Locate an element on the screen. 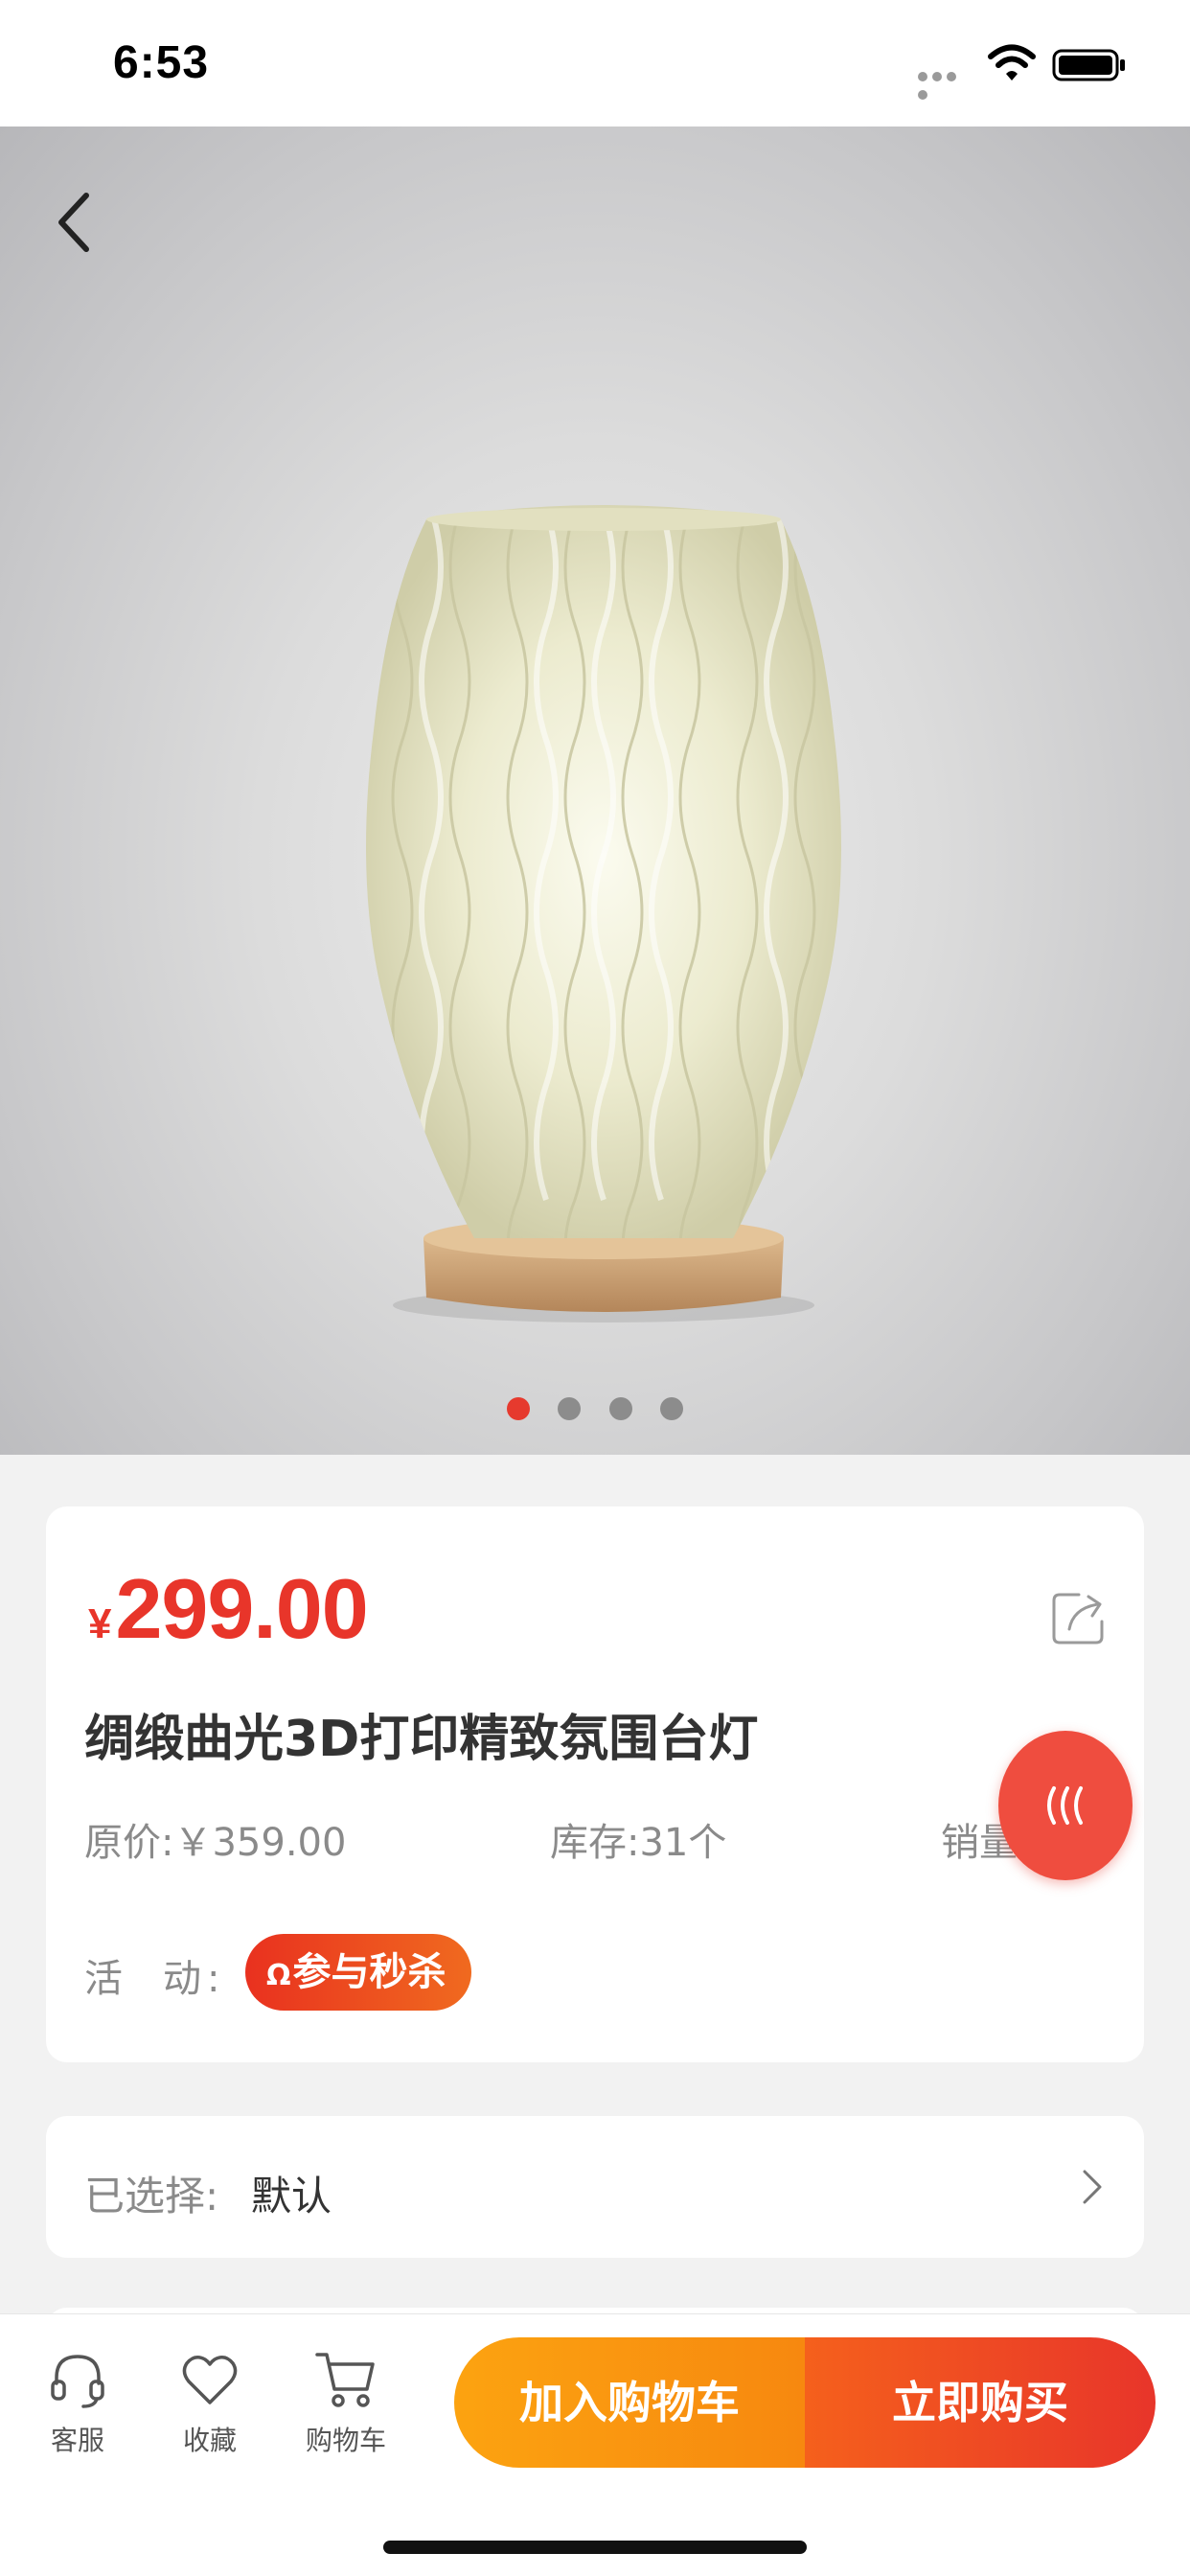  product-title: 绸缎曲光3D打印精致氛围台灯 is located at coordinates (421, 1740).